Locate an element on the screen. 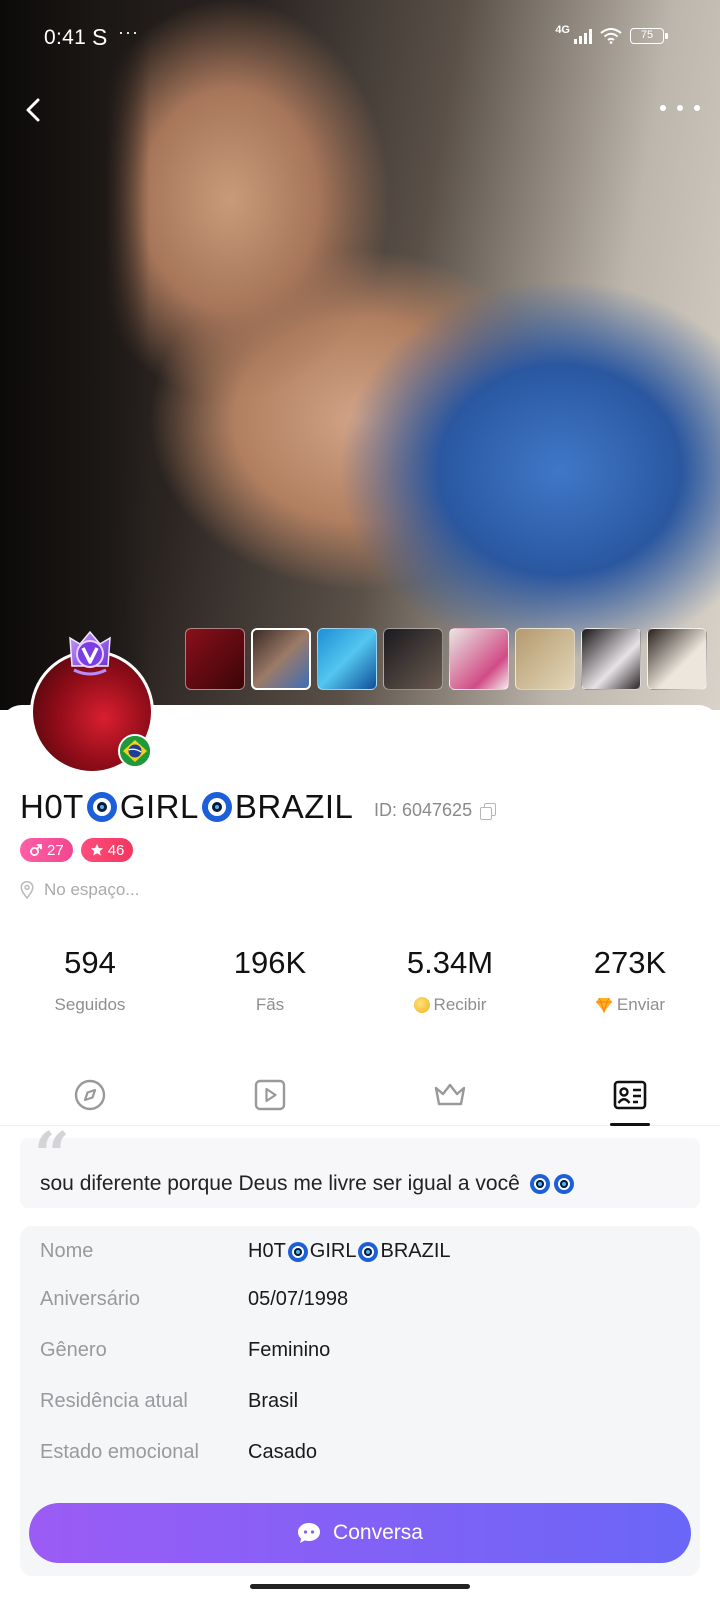 This screenshot has height=1600, width=720. battery-icon: 75 is located at coordinates (649, 36).